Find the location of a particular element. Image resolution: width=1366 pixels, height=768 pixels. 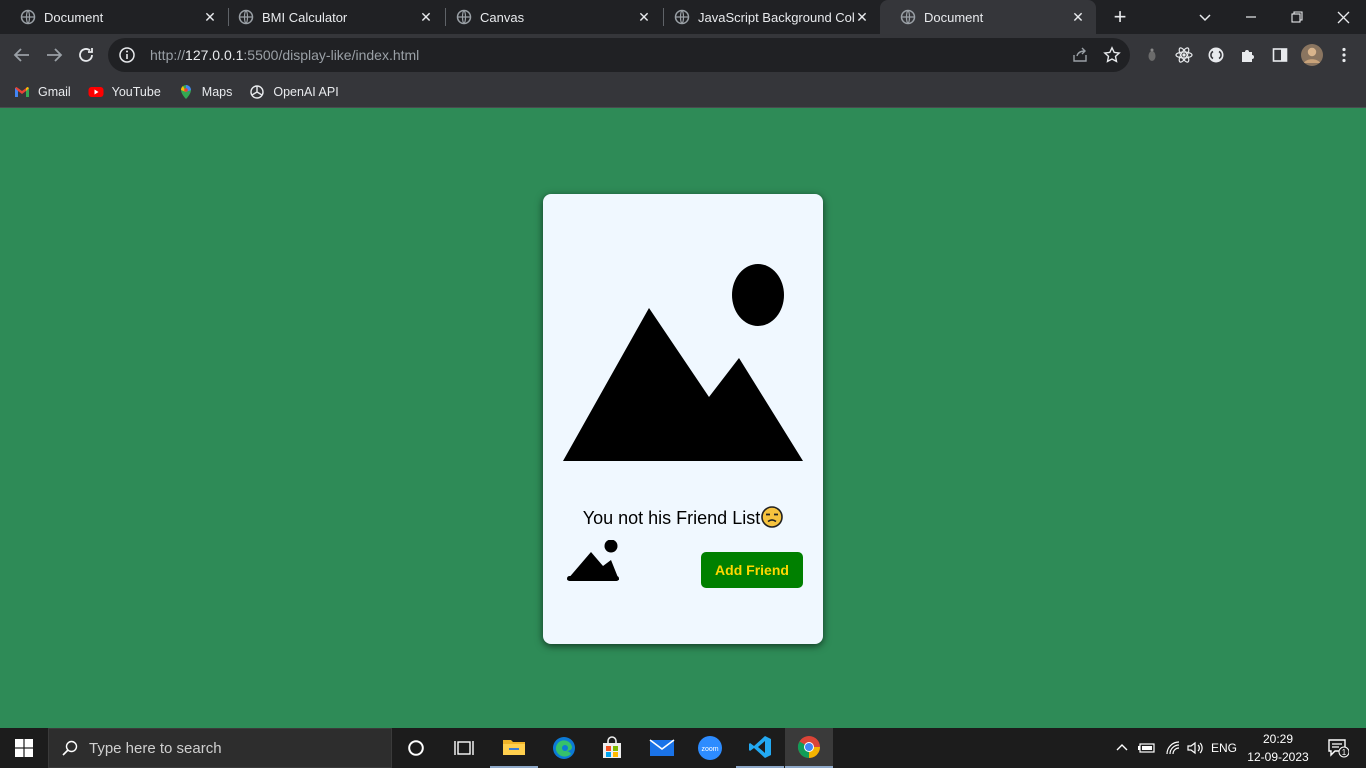

extension-dot-icon is located at coordinates (1152, 54).